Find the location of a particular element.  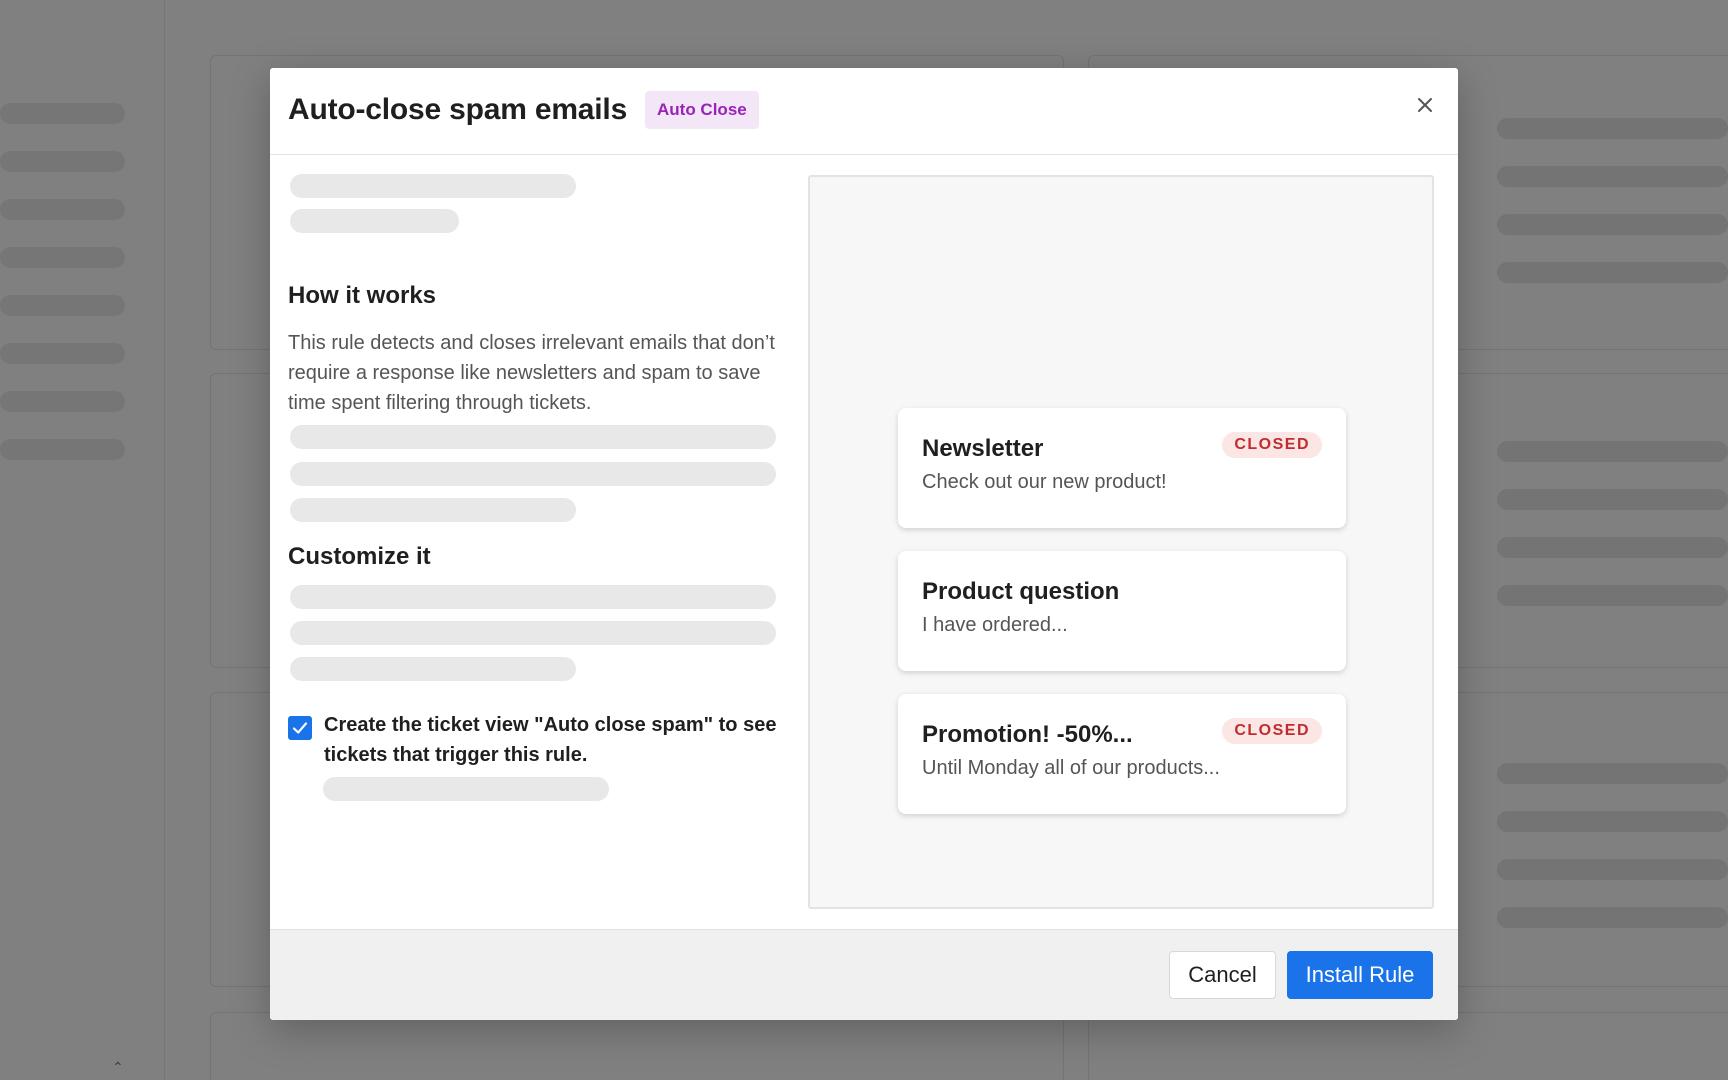

close-icon is located at coordinates (1425, 105).